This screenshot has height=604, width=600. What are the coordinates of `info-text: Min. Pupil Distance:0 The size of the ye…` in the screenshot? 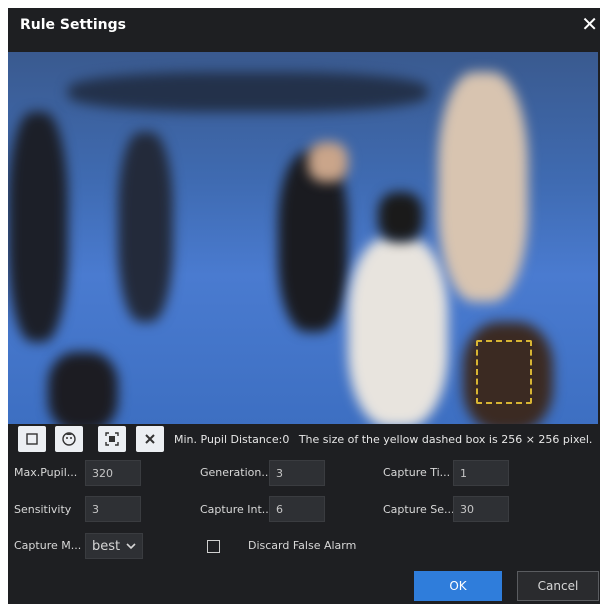 It's located at (386, 439).